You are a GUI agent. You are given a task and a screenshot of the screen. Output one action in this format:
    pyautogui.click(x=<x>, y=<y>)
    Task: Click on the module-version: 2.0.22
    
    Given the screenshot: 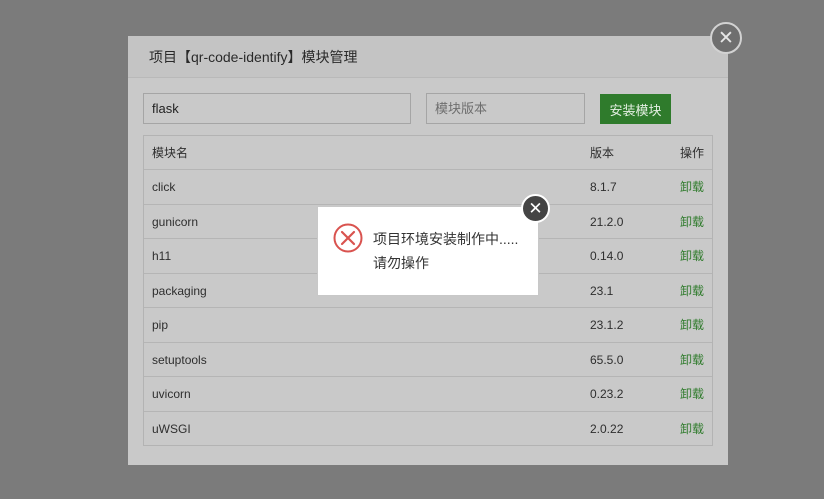 What is the action you would take?
    pyautogui.click(x=607, y=428)
    